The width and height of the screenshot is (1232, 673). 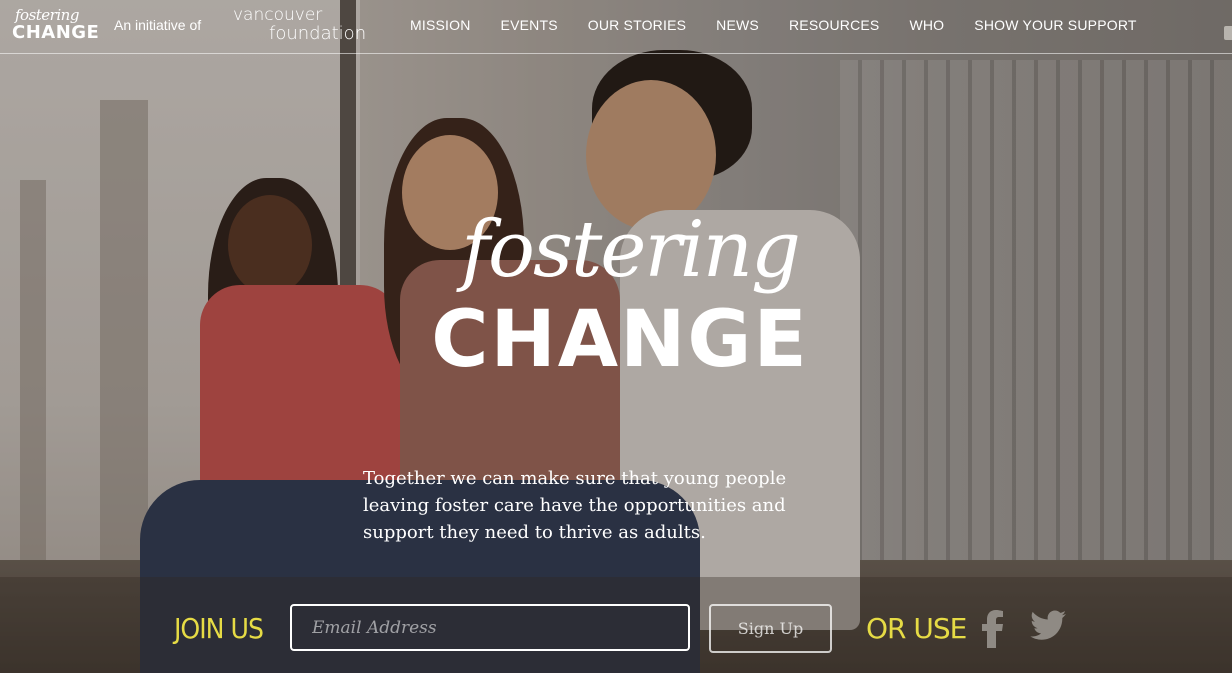 What do you see at coordinates (47, 15) in the screenshot?
I see `logo-script-text: fostering` at bounding box center [47, 15].